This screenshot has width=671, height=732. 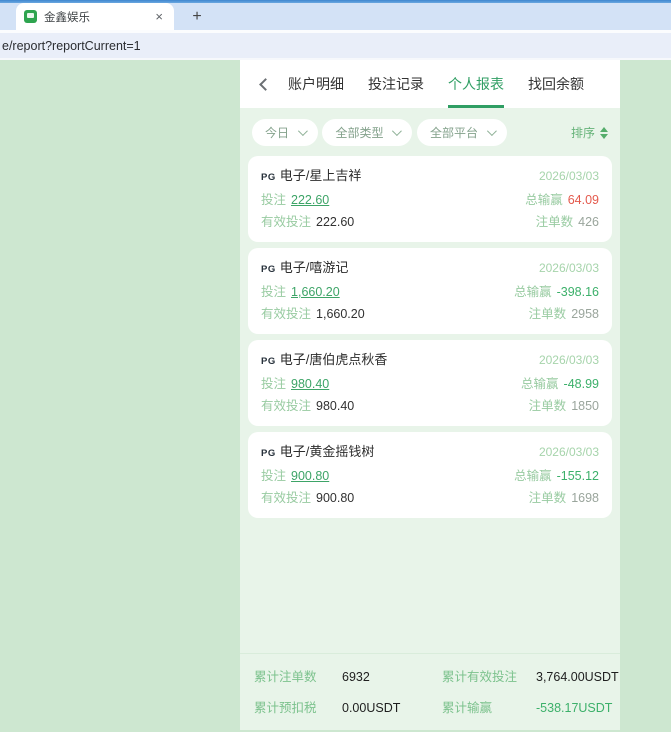 I want to click on tab-title: 金鑫娱乐, so click(x=67, y=17).